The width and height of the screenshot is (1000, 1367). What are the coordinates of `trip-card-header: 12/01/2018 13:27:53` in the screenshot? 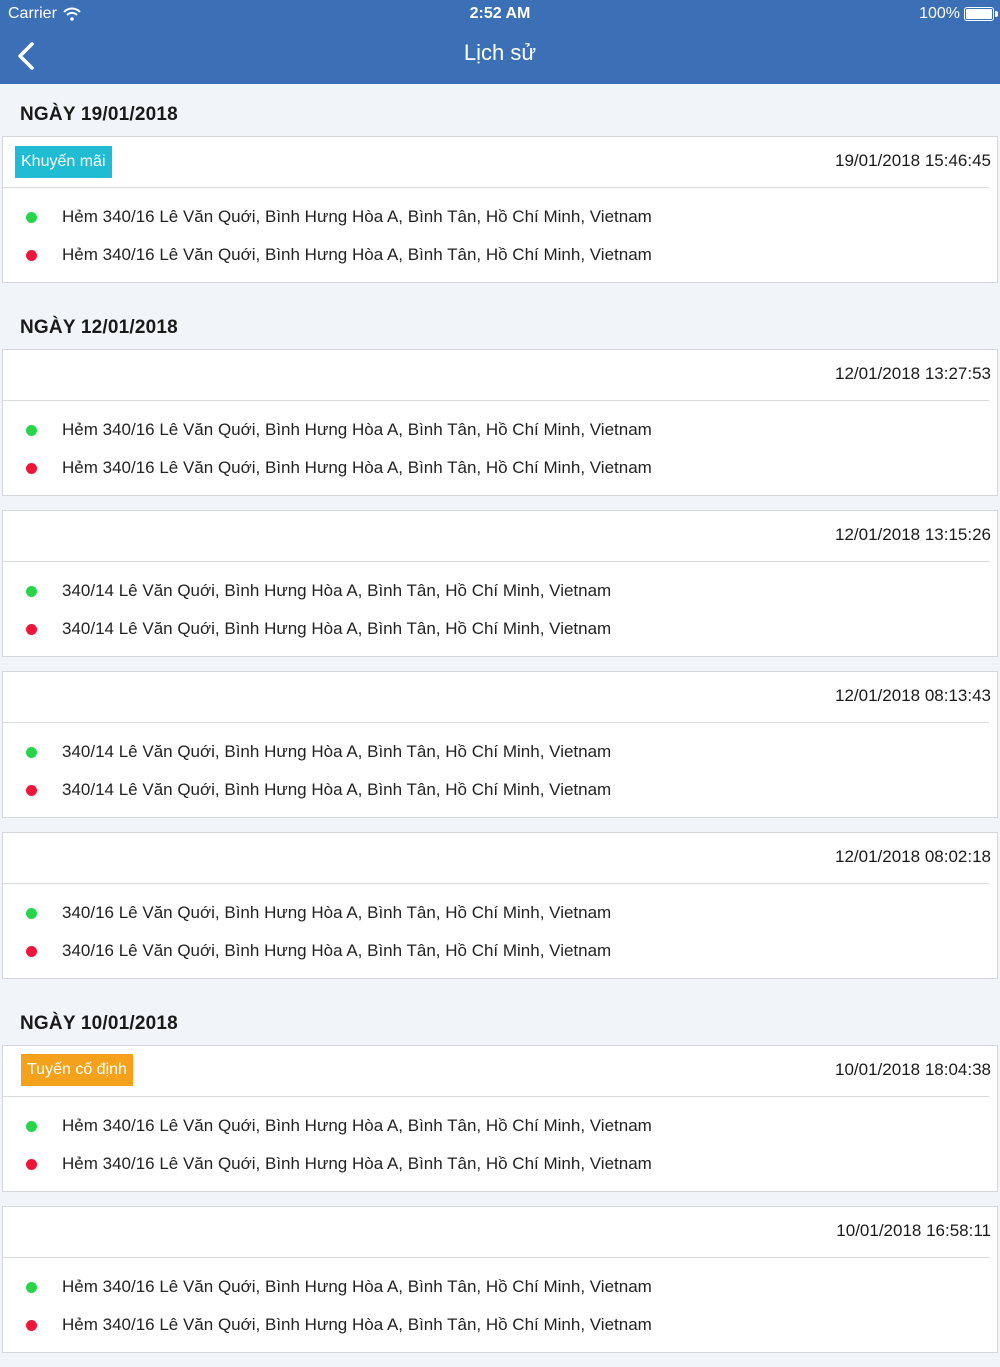 It's located at (497, 375).